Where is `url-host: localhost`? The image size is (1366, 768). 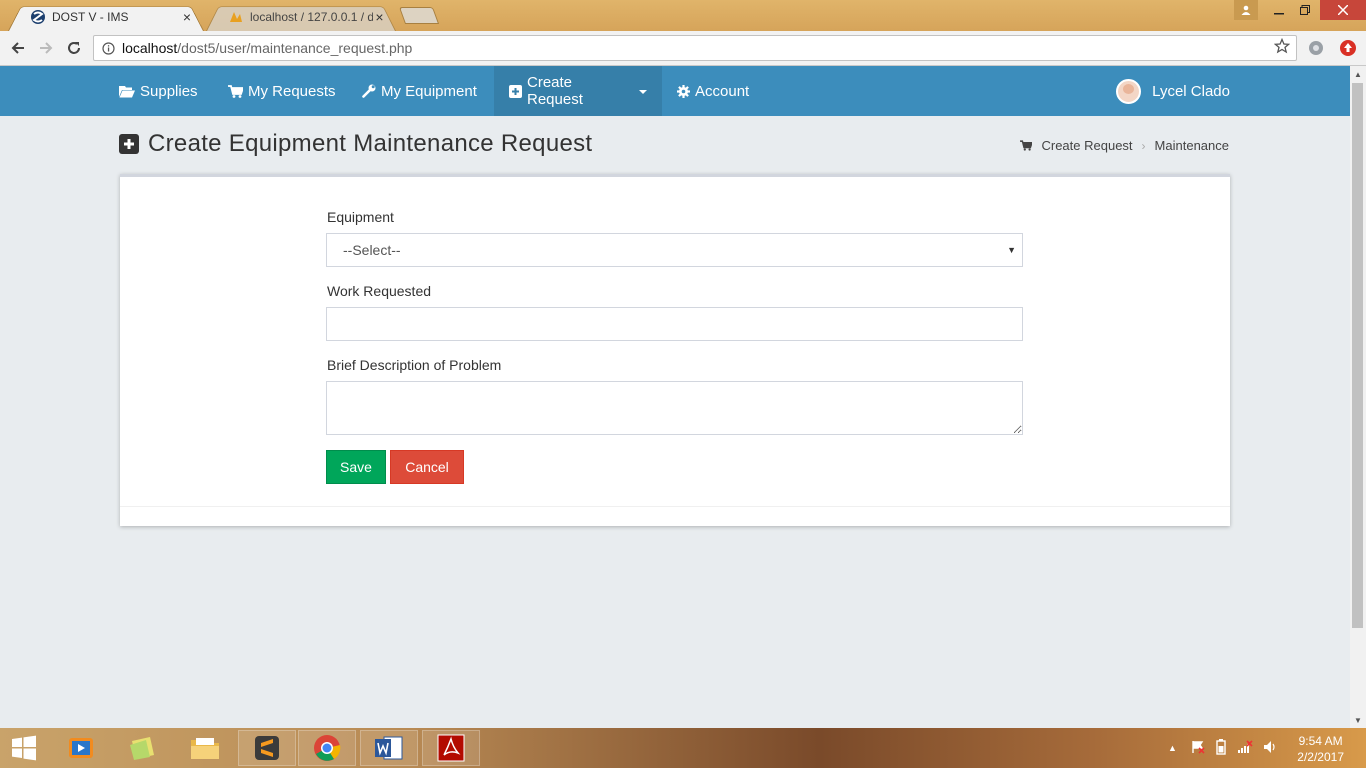 url-host: localhost is located at coordinates (150, 48).